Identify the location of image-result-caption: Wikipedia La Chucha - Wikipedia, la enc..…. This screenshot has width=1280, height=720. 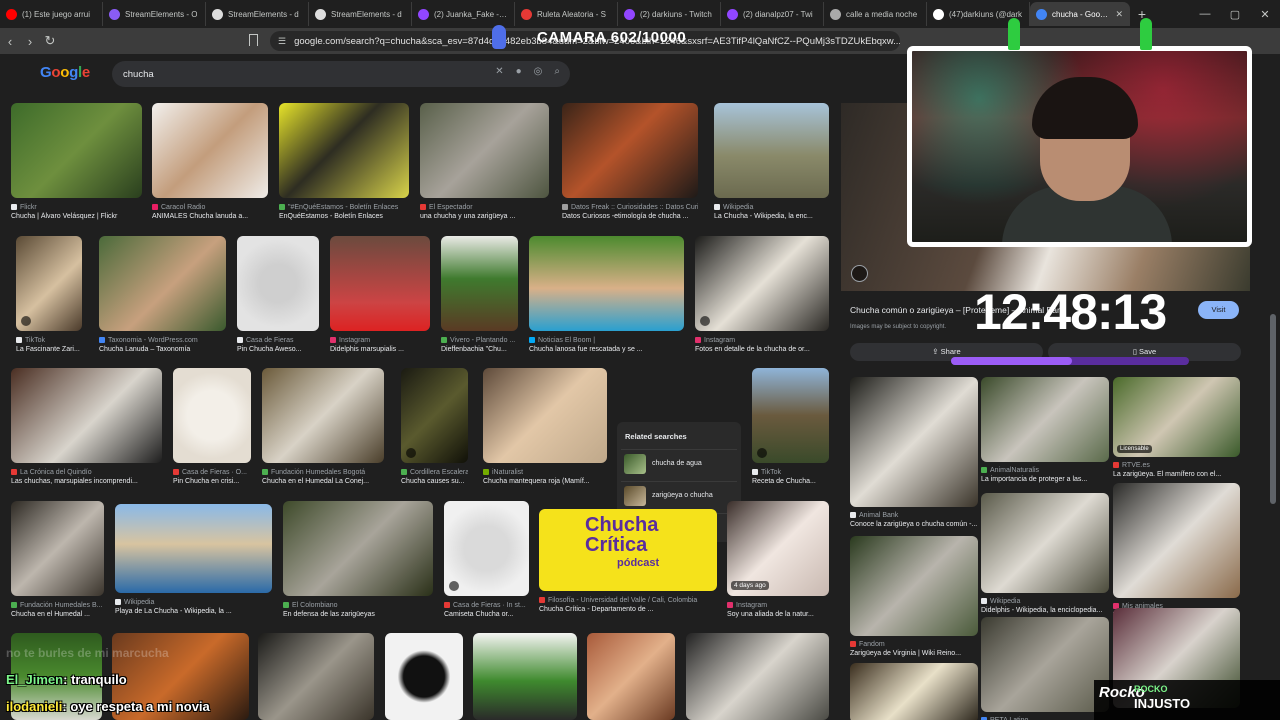
(771, 212).